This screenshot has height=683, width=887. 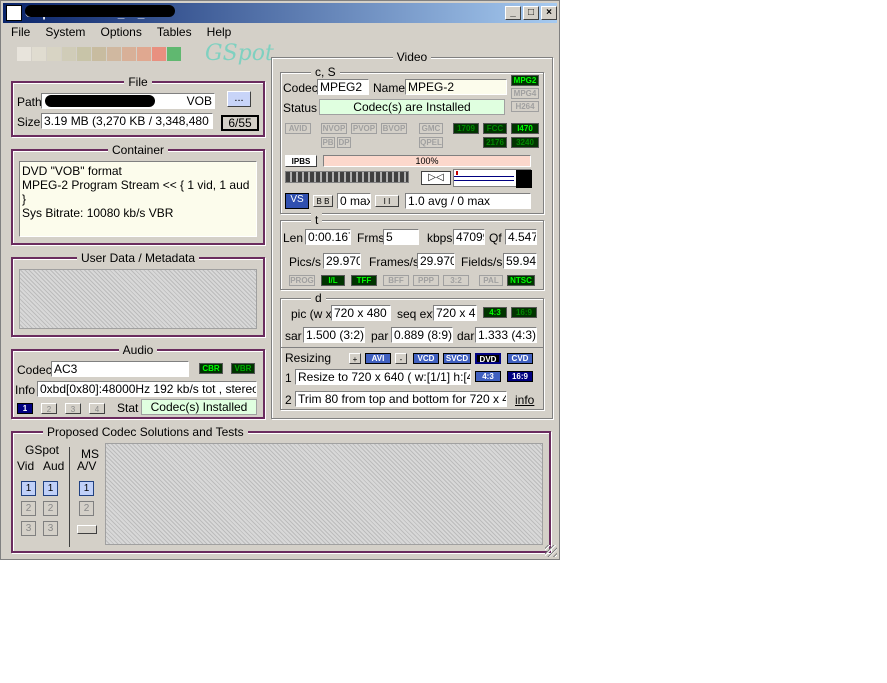 I want to click on d-label: d, so click(x=318, y=298).